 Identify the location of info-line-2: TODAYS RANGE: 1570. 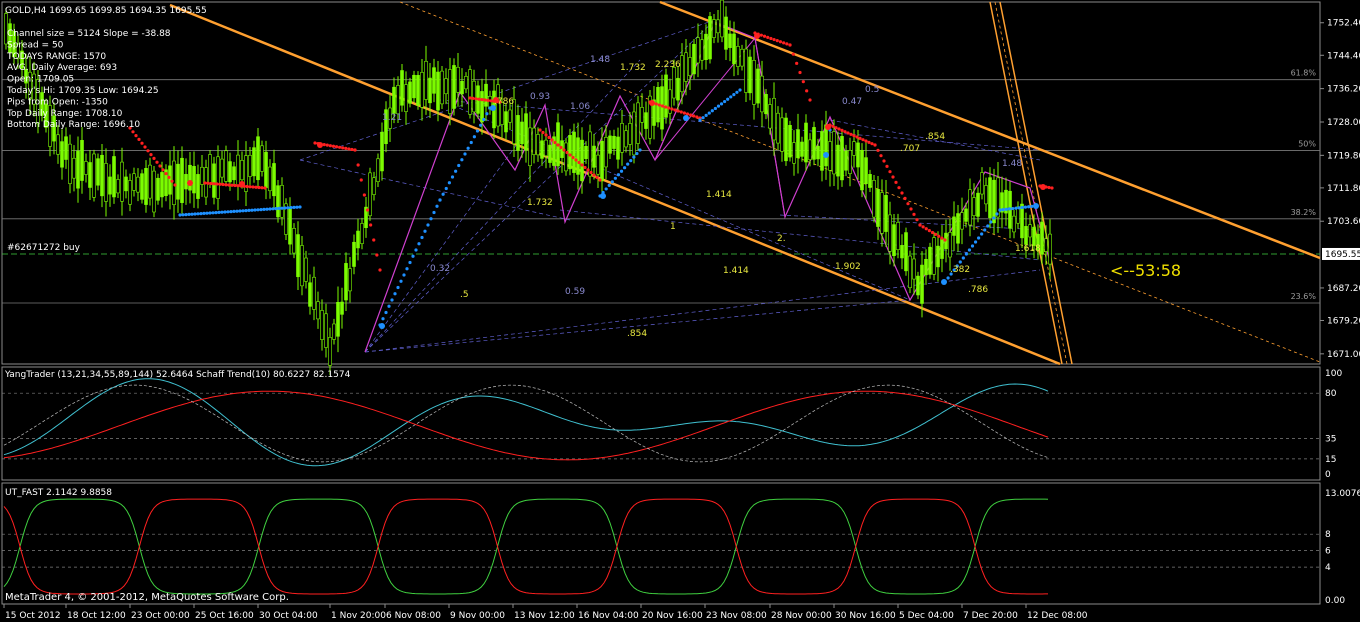
(56, 57).